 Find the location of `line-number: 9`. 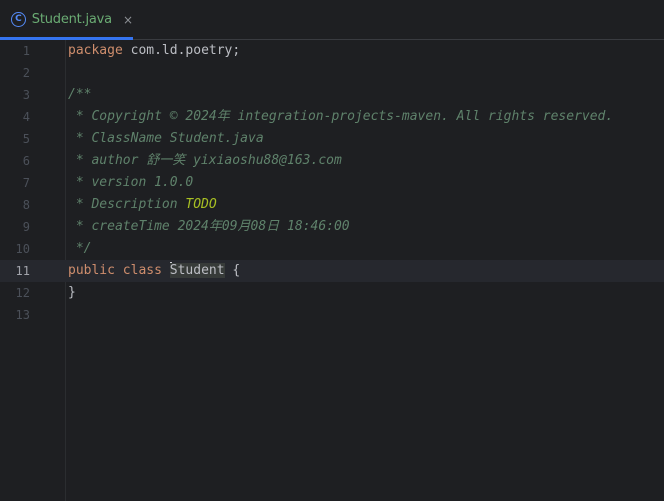

line-number: 9 is located at coordinates (26, 227).